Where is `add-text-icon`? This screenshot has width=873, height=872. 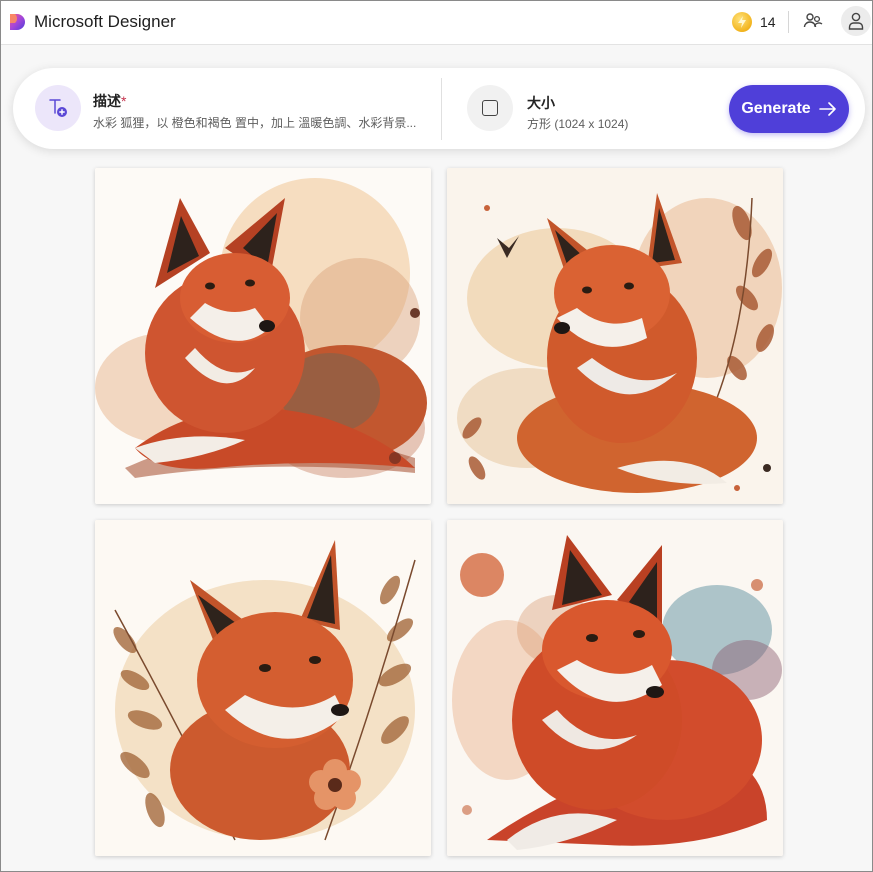
add-text-icon is located at coordinates (58, 108).